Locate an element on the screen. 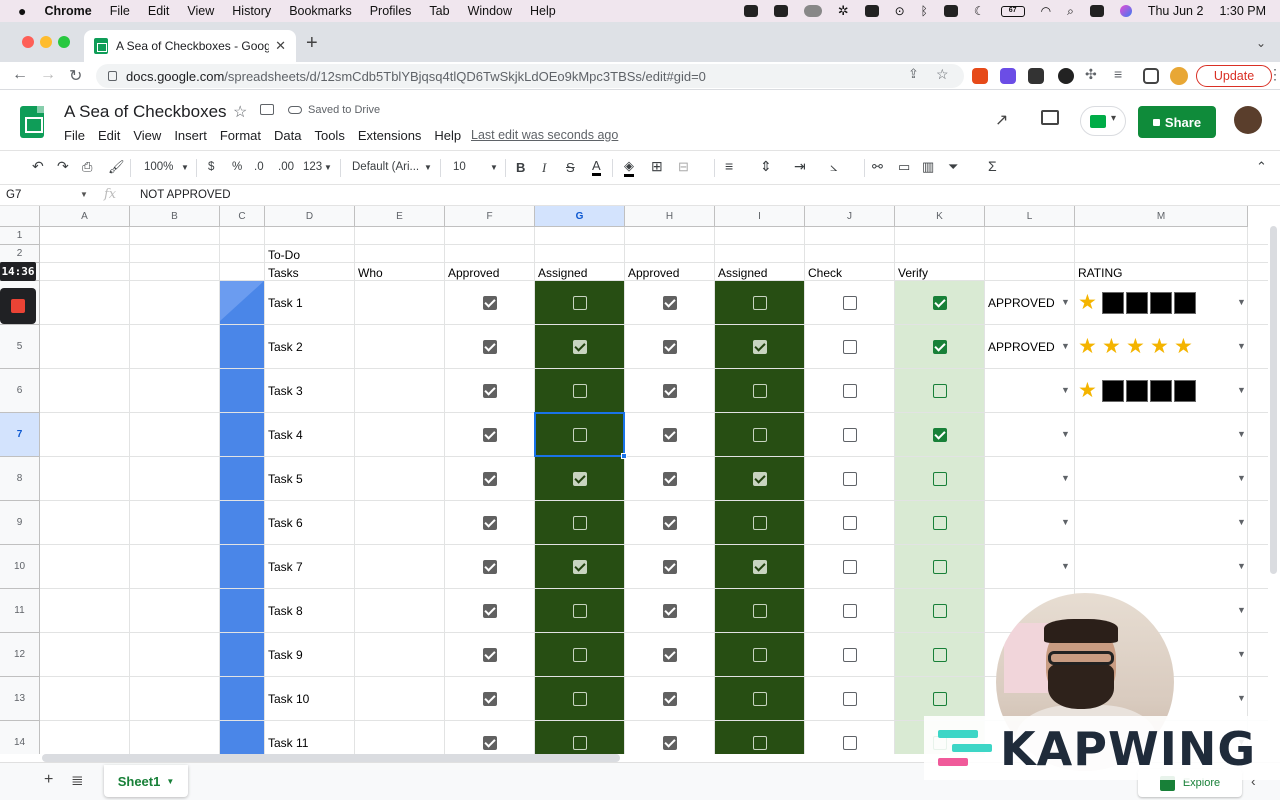 This screenshot has width=1280, height=800. docs-menu-edit: Edit is located at coordinates (109, 135).